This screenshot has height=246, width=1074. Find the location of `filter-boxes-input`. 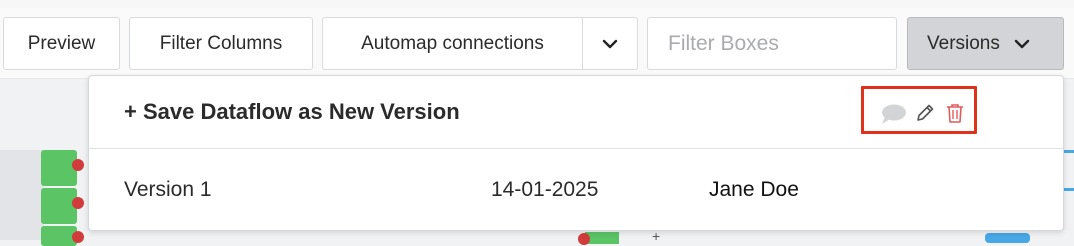

filter-boxes-input is located at coordinates (772, 43).